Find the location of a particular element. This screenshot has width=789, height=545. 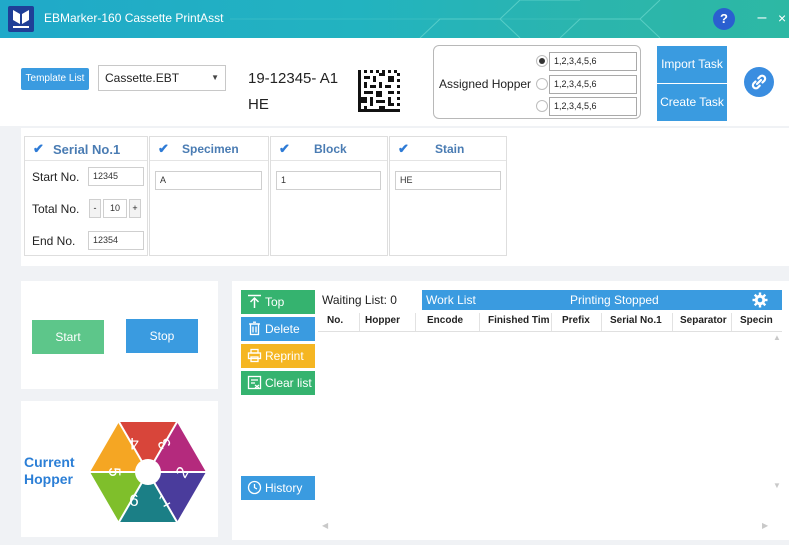

reprint-button-label: Reprint is located at coordinates (284, 356).